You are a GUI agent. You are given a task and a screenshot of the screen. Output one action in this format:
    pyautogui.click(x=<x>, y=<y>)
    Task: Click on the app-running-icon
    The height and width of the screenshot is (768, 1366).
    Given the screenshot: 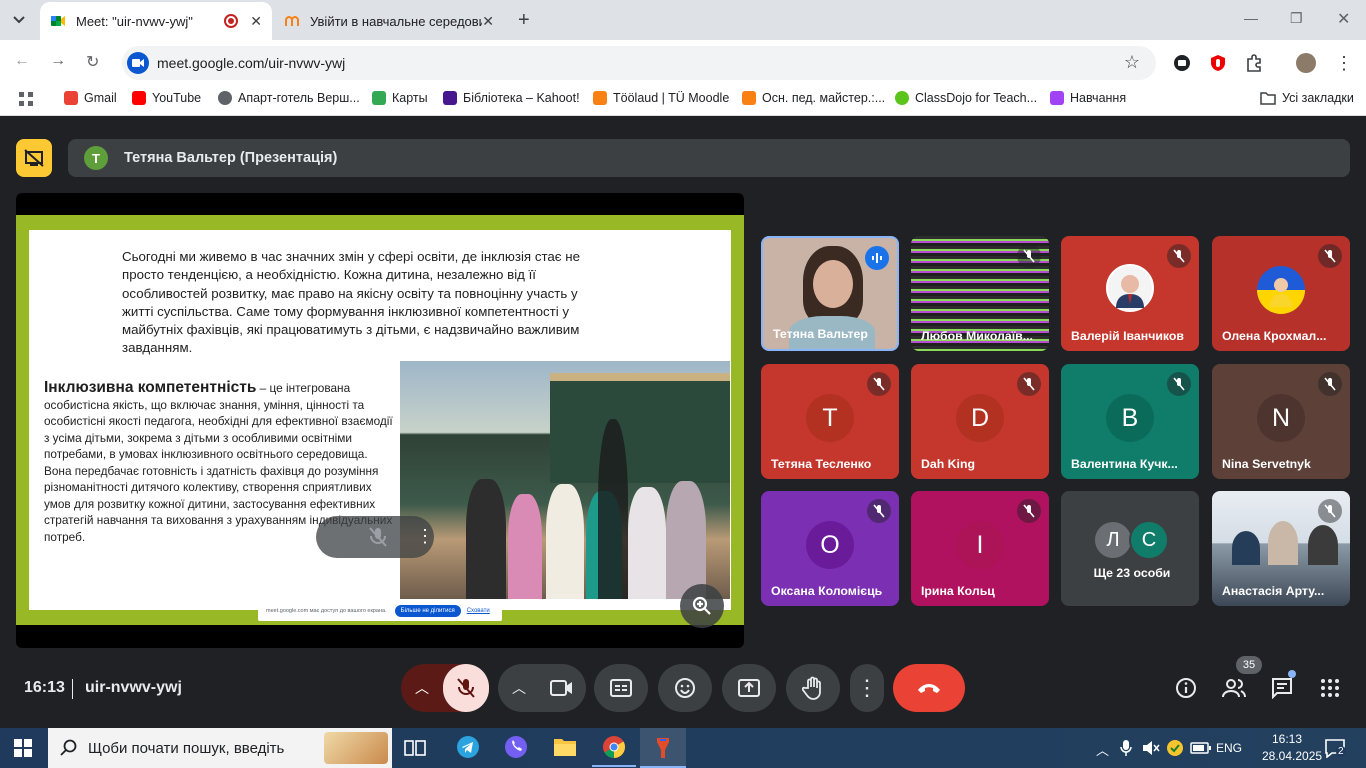 What is the action you would take?
    pyautogui.click(x=663, y=748)
    